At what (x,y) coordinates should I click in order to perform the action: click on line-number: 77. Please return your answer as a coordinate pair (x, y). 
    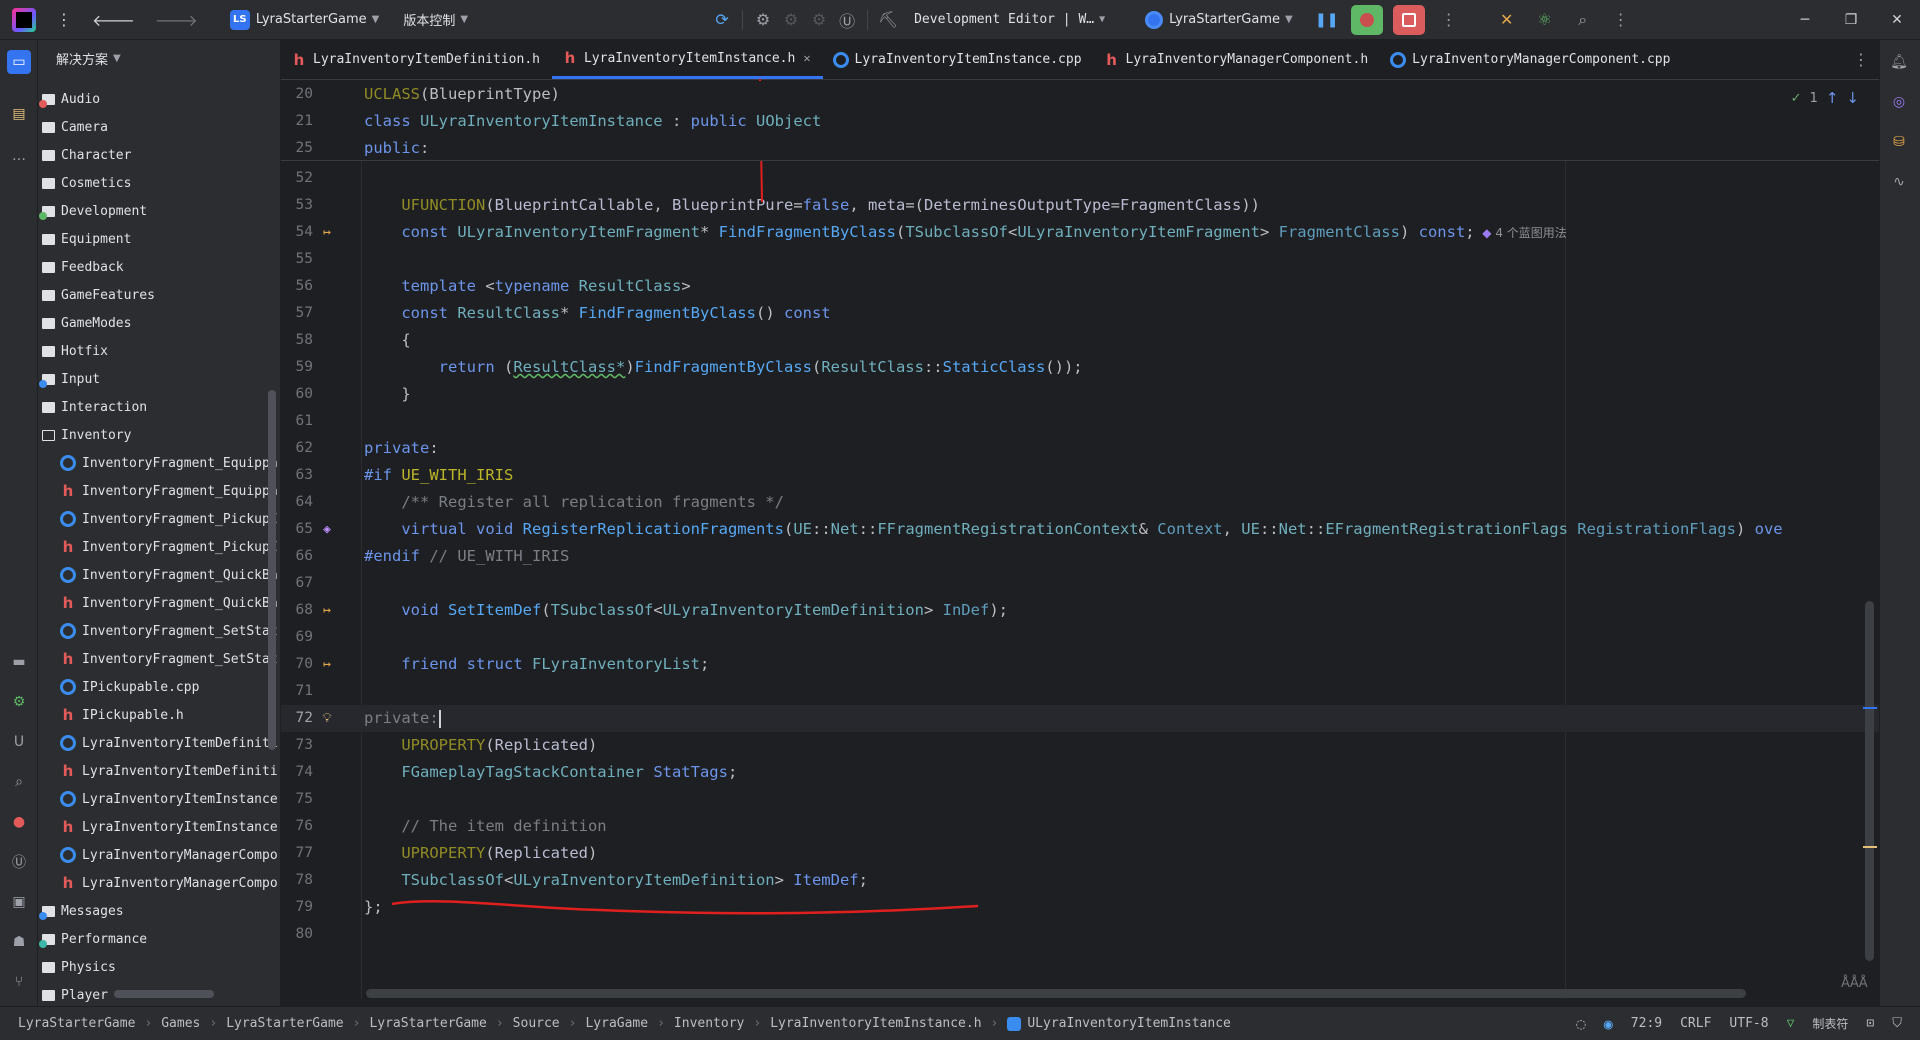
    Looking at the image, I should click on (297, 853).